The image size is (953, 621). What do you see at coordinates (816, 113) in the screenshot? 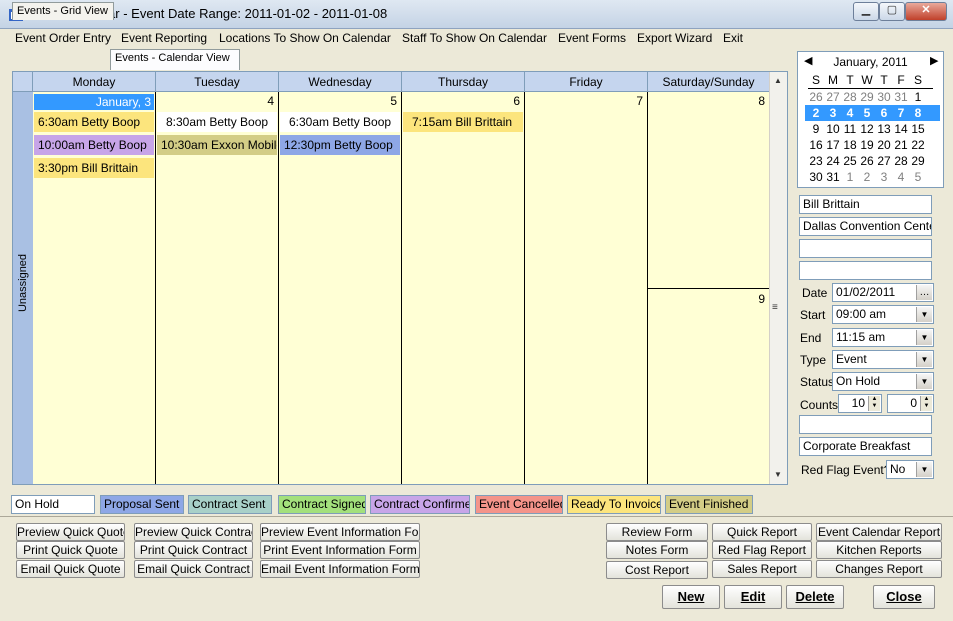
I see `day-cell: 2` at bounding box center [816, 113].